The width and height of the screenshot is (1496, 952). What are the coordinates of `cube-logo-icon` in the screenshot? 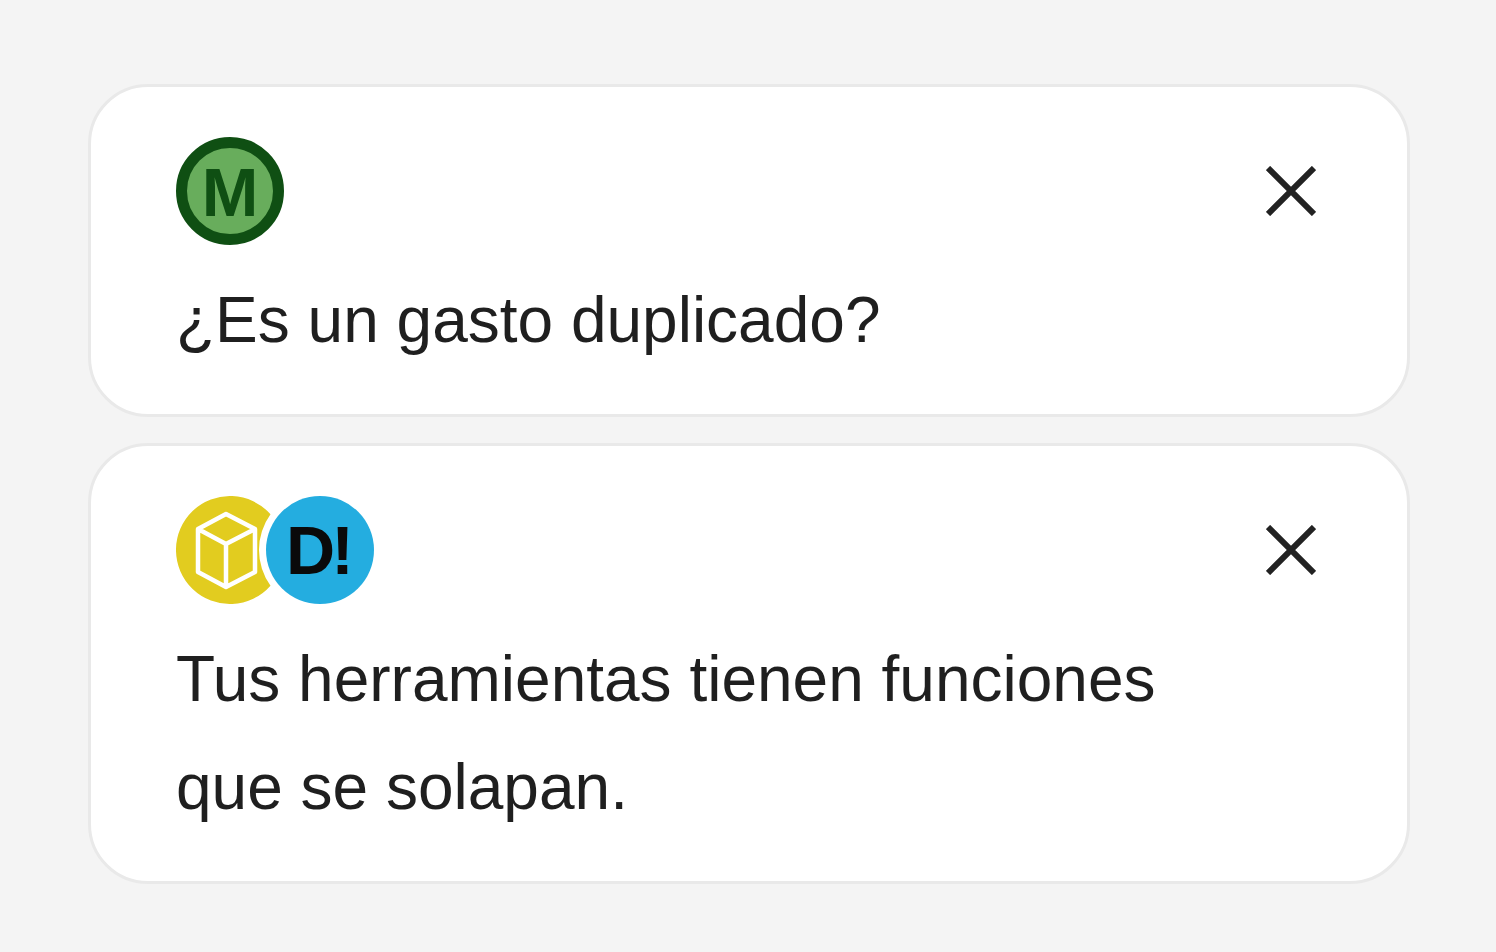 It's located at (223, 550).